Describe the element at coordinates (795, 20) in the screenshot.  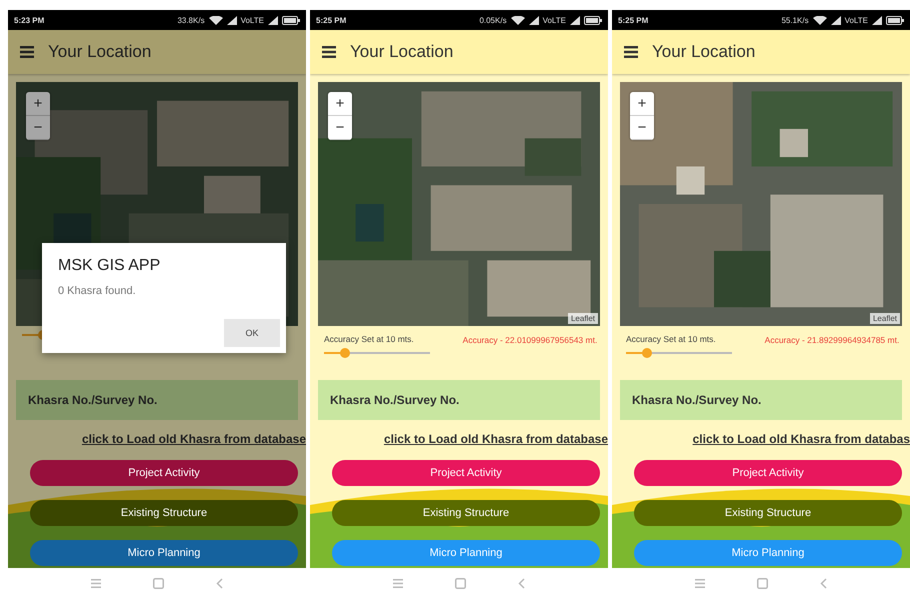
I see `network-speed: 55.1K/s` at that location.